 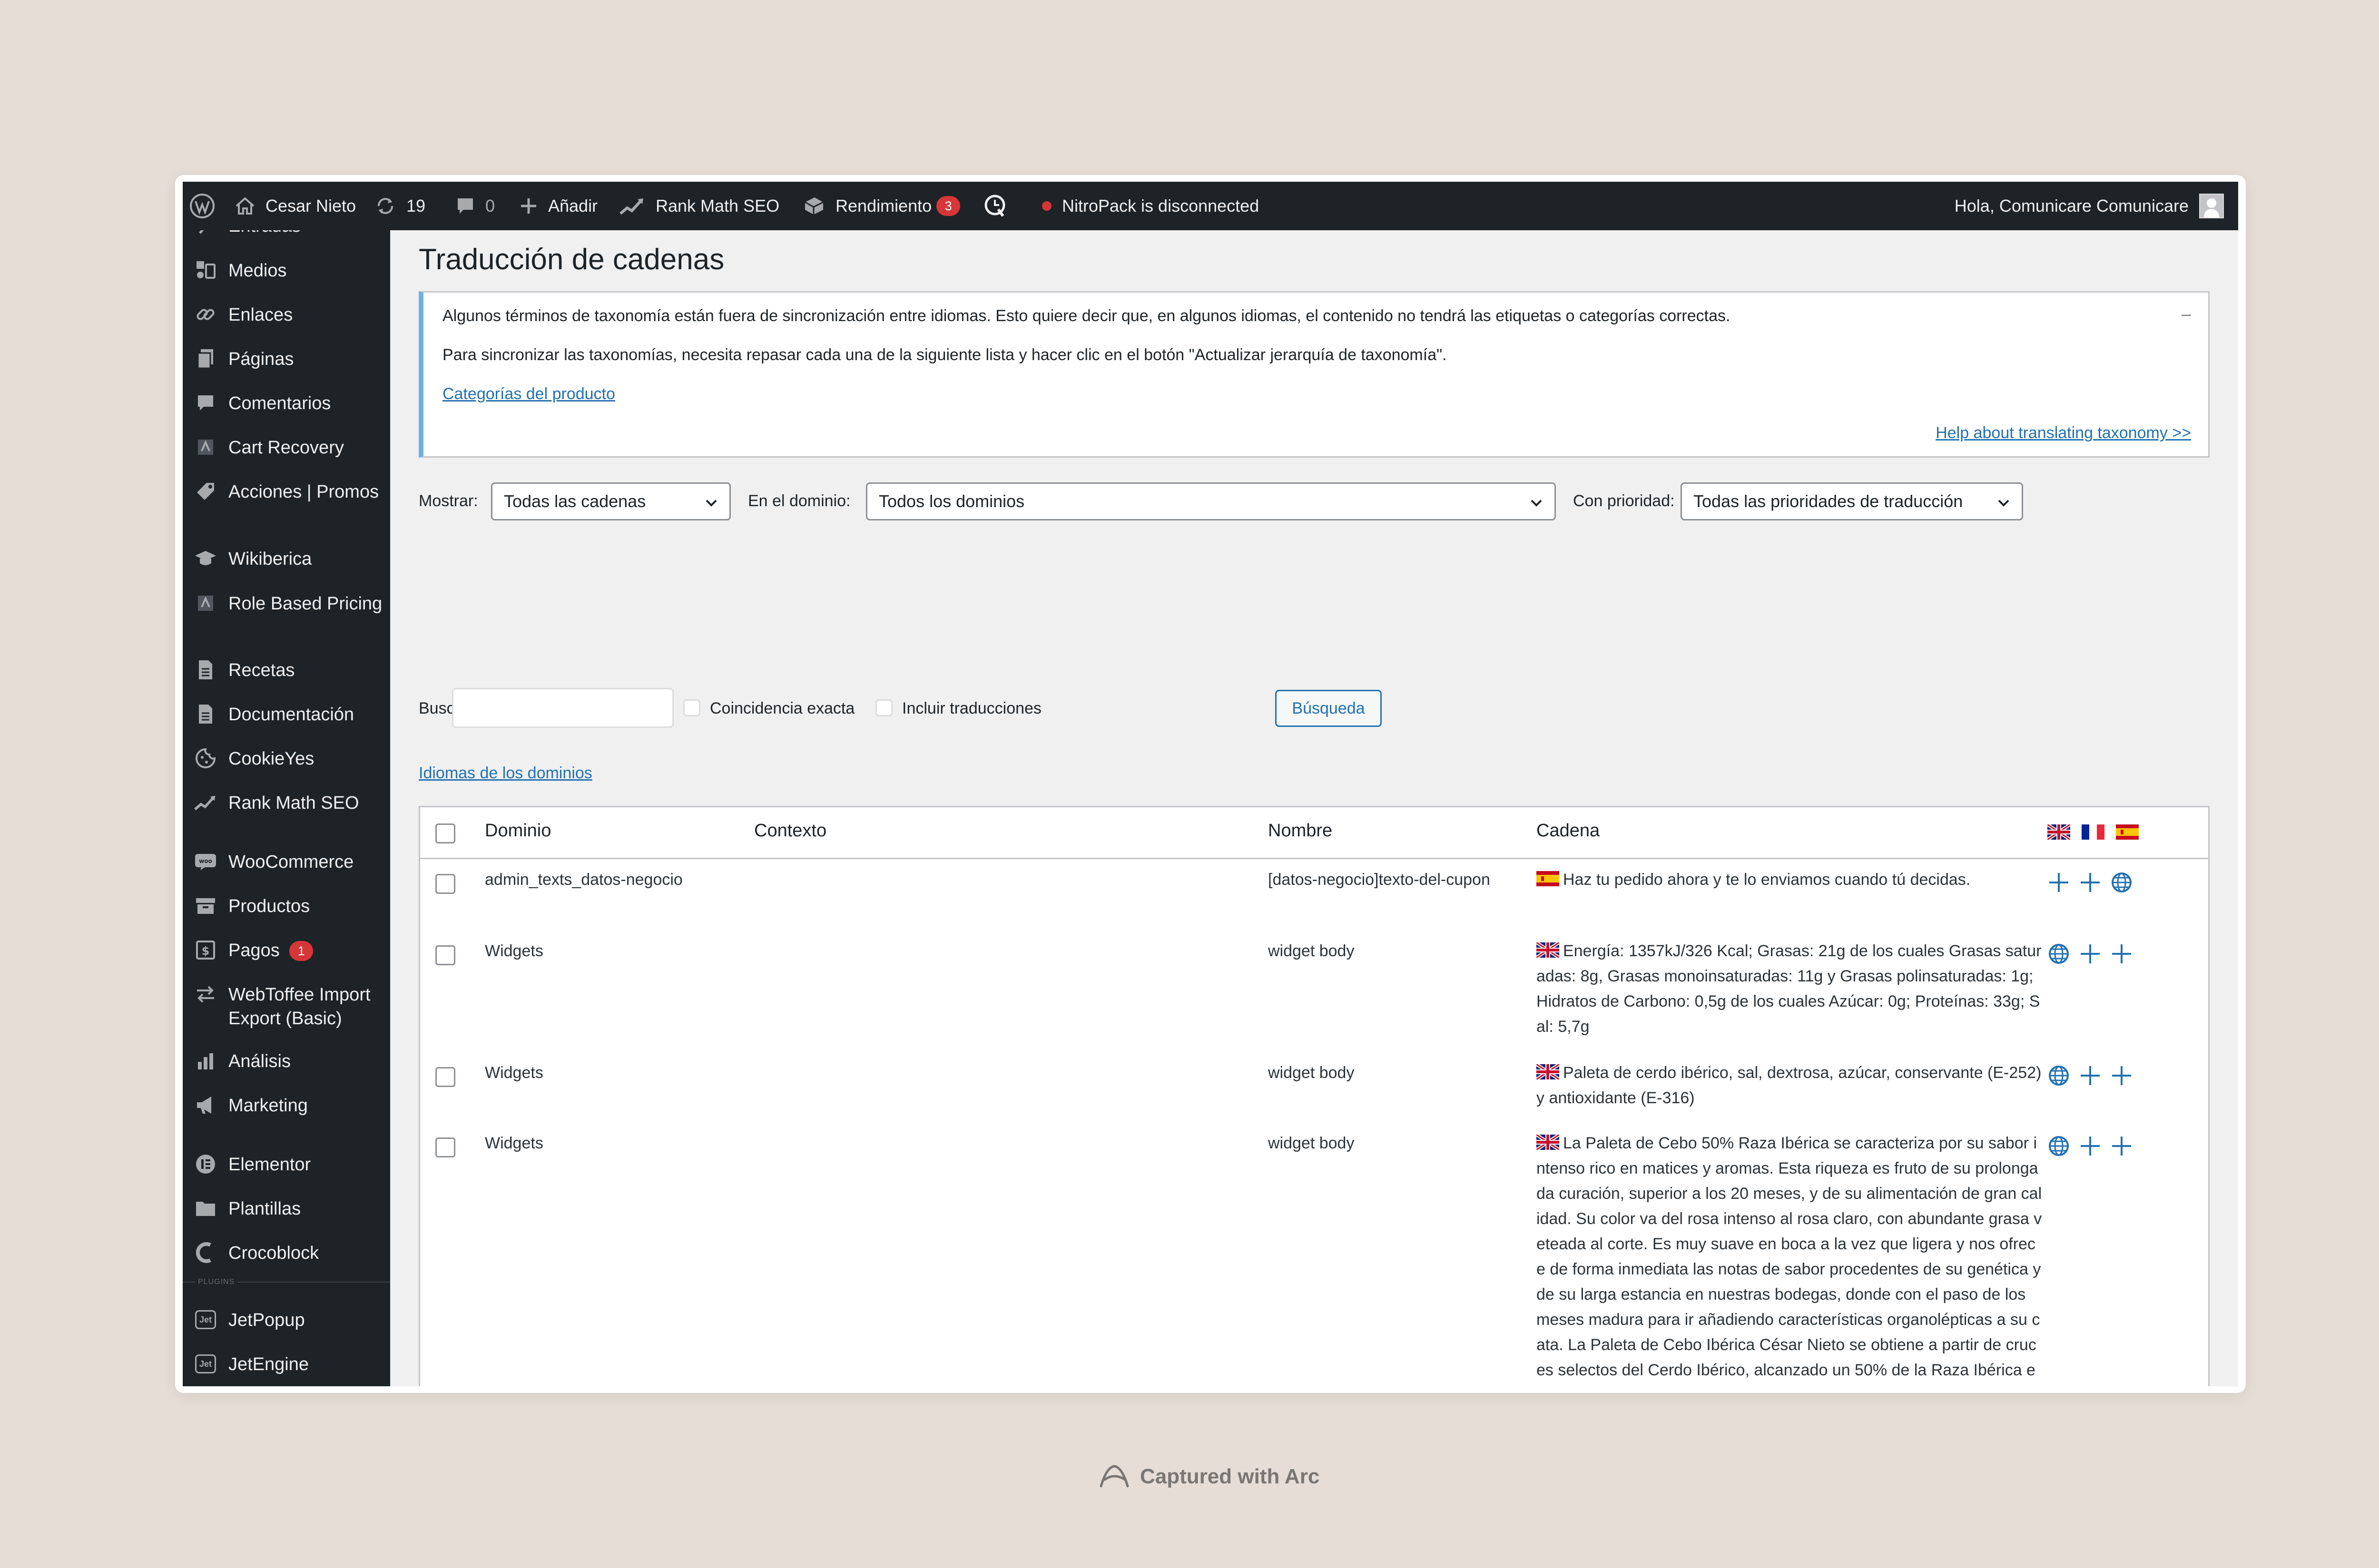 What do you see at coordinates (972, 708) in the screenshot?
I see `include-translations-label: Incluir traducciones` at bounding box center [972, 708].